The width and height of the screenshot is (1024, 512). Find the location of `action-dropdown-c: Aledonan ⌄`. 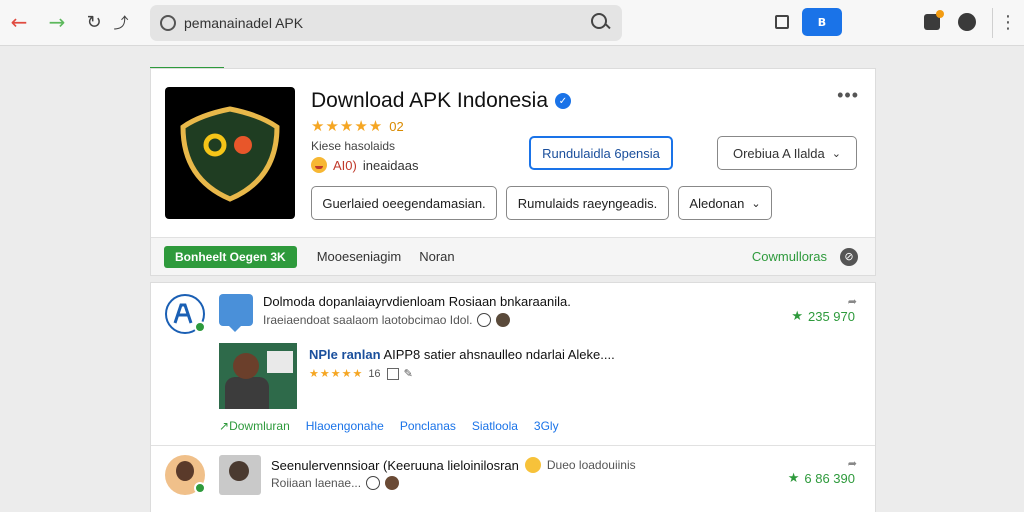

action-dropdown-c: Aledonan ⌄ is located at coordinates (725, 203).